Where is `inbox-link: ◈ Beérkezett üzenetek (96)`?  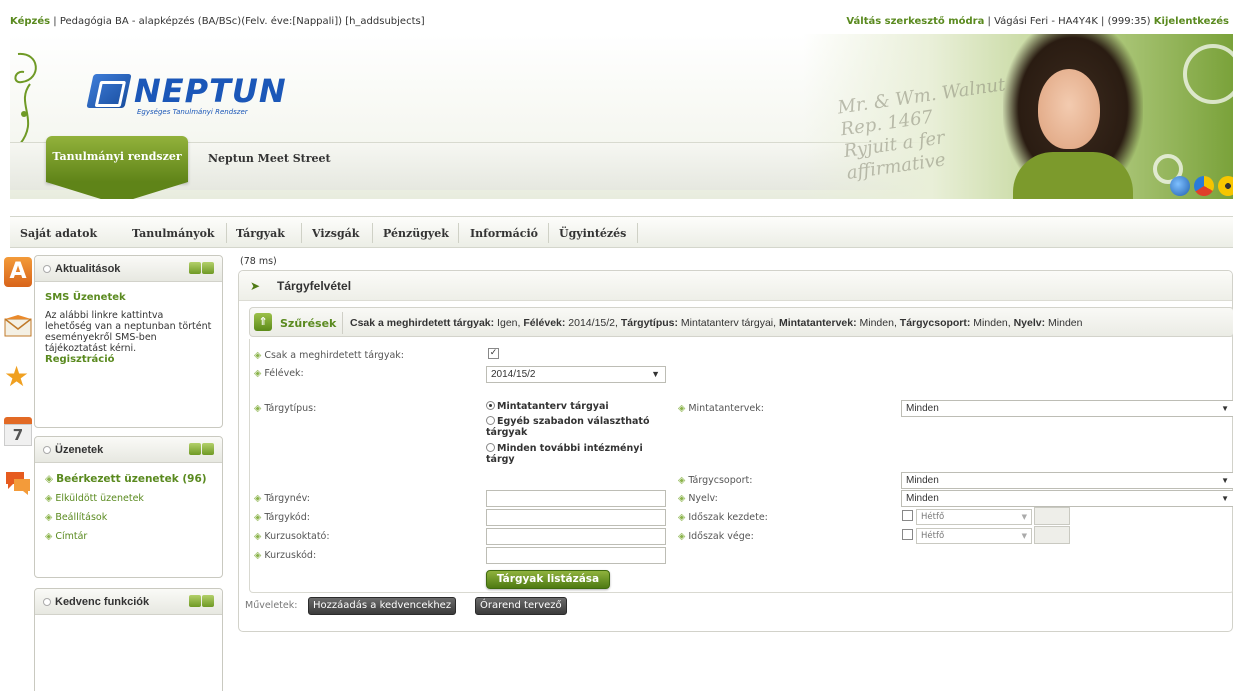
inbox-link: ◈ Beérkezett üzenetek (96) is located at coordinates (128, 479).